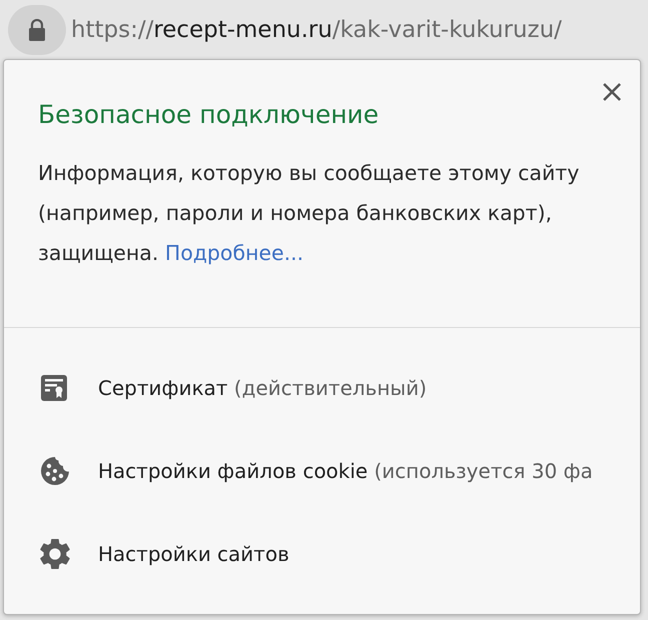 The height and width of the screenshot is (620, 648). I want to click on menu-item: Настройки файлов cookie (используется 30 фа, so click(322, 470).